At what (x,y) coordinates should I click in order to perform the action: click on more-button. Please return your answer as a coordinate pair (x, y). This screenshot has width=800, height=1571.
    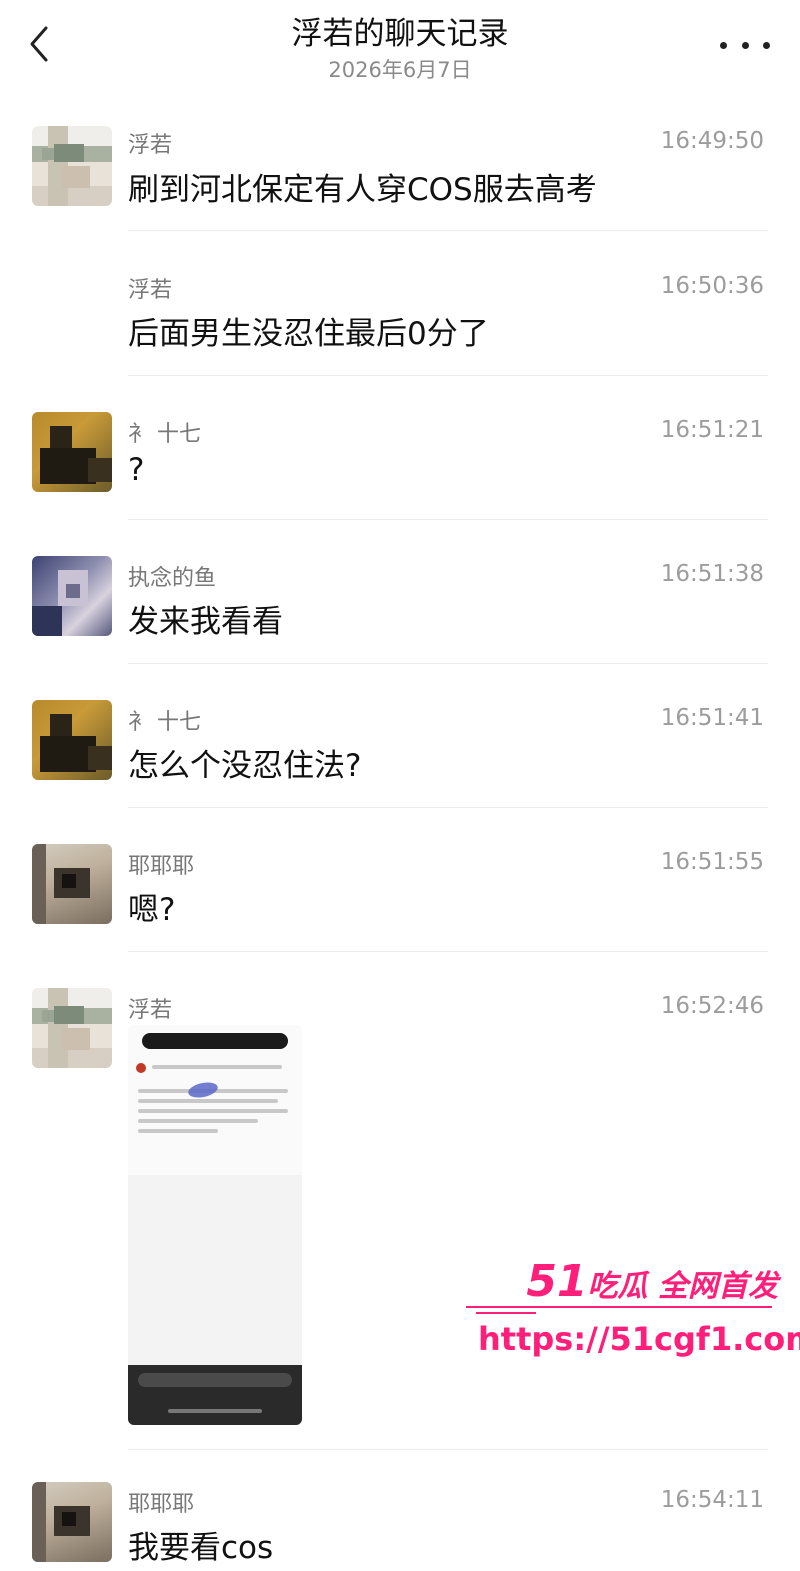
    Looking at the image, I should click on (745, 45).